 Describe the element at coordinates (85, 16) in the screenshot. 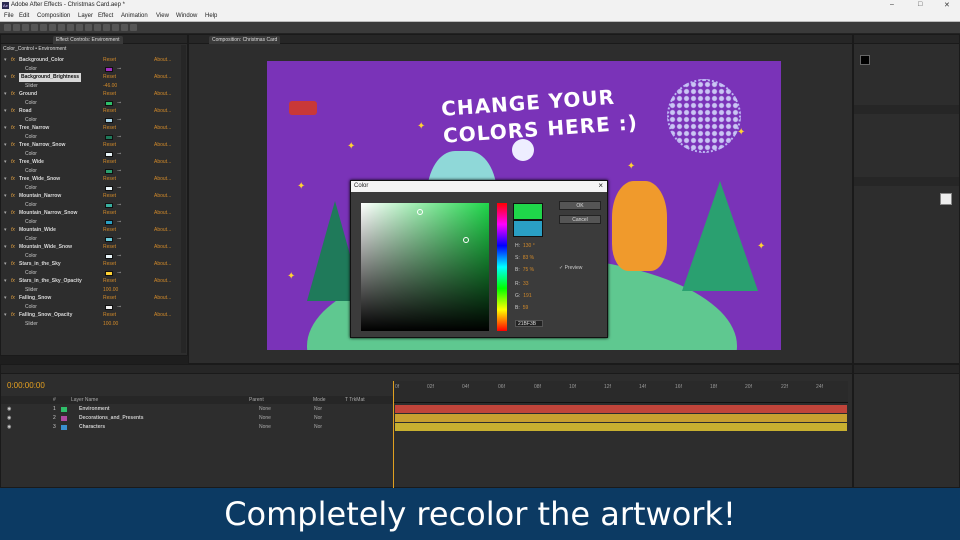

I see `menu-layer: Layer` at that location.